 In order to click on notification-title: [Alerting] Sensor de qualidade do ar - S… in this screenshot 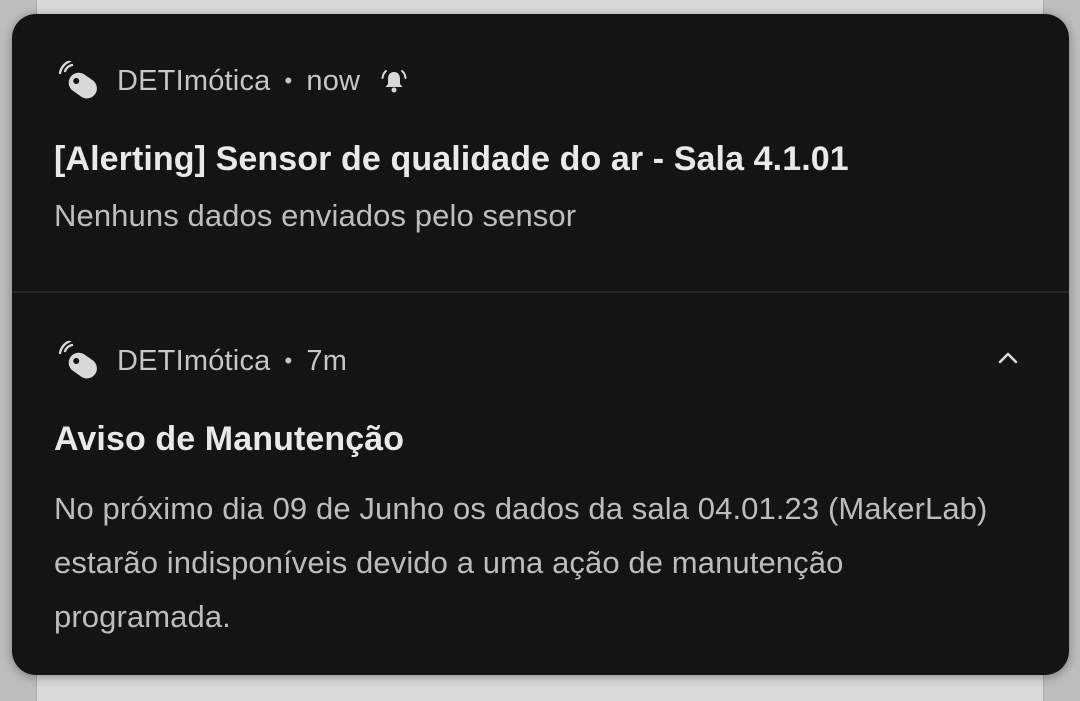, I will do `click(451, 159)`.